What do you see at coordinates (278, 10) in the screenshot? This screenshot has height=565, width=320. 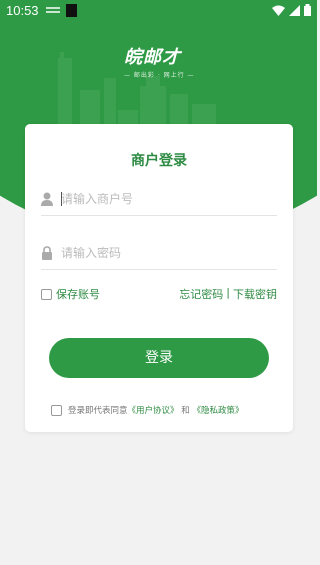 I see `wifi-icon` at bounding box center [278, 10].